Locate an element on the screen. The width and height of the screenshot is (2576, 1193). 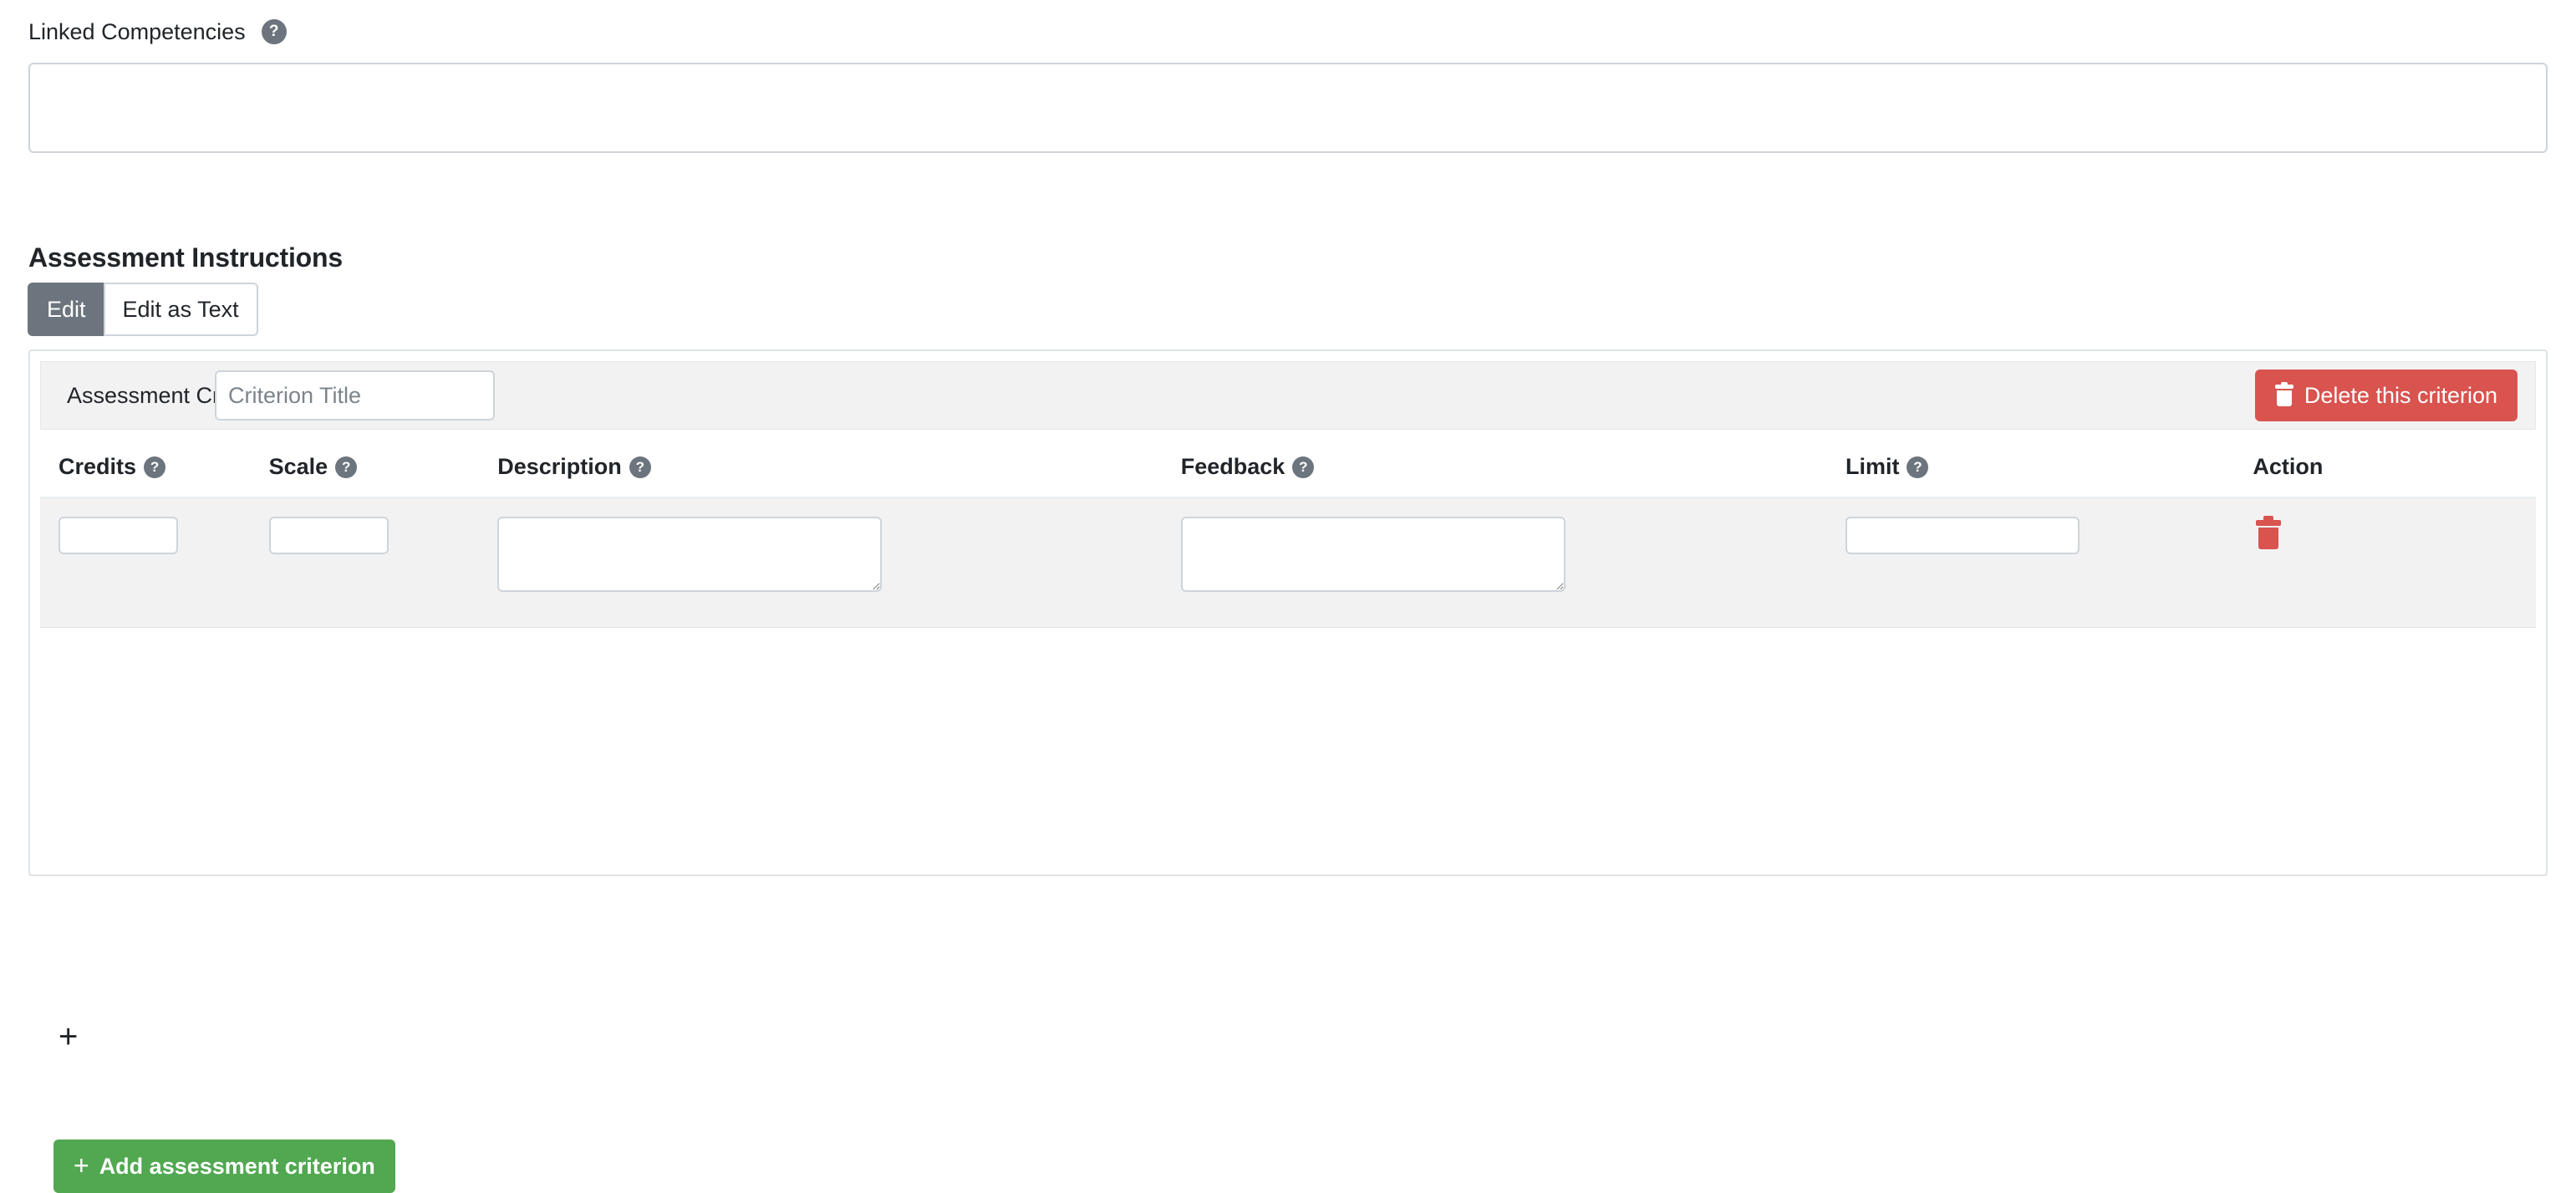
column-header-description: Description ? is located at coordinates (839, 476).